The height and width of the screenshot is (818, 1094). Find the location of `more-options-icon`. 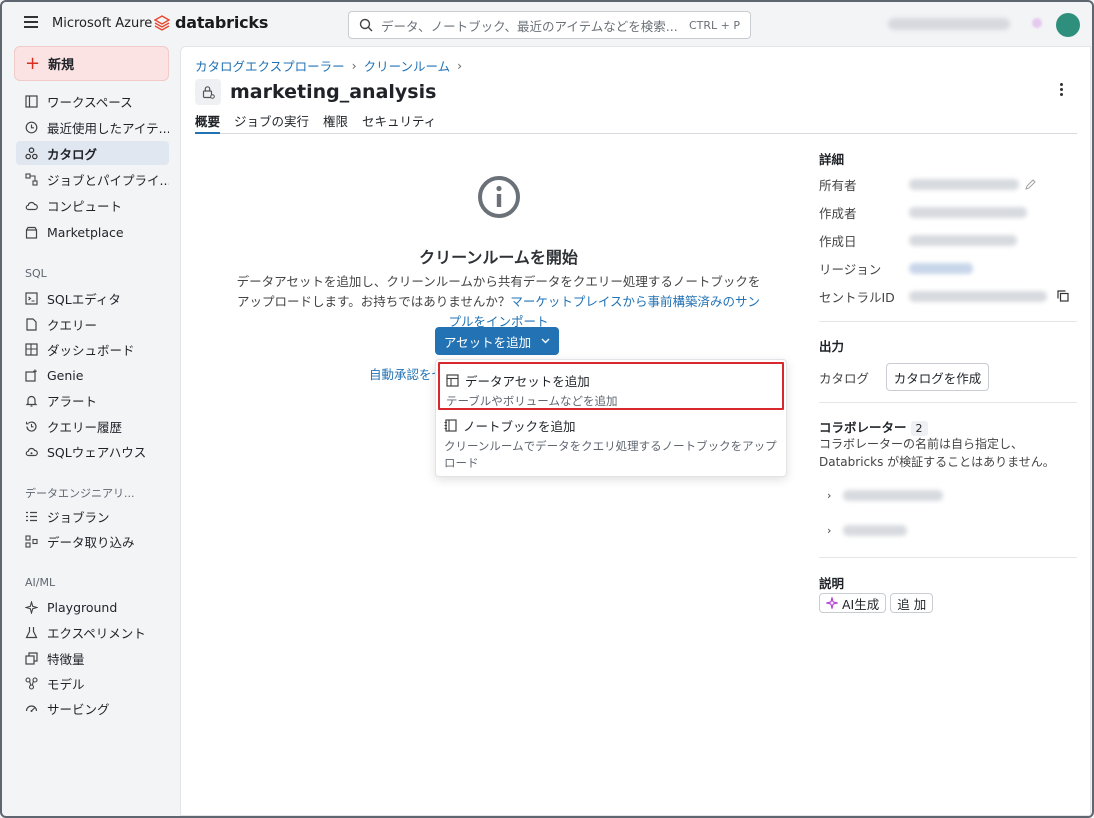

more-options-icon is located at coordinates (1062, 90).